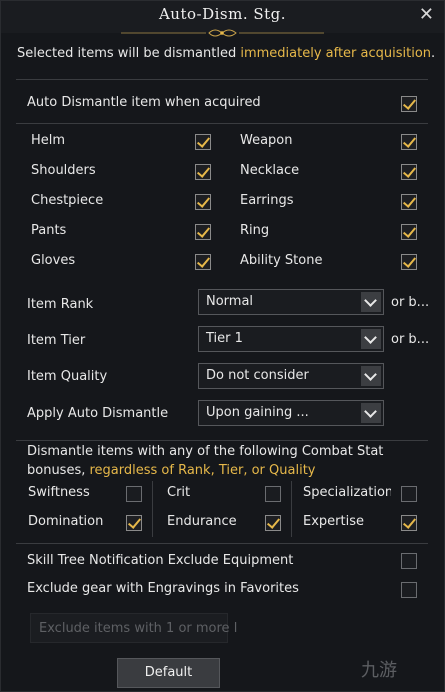  Describe the element at coordinates (230, 301) in the screenshot. I see `item-rank-value: Normal` at that location.